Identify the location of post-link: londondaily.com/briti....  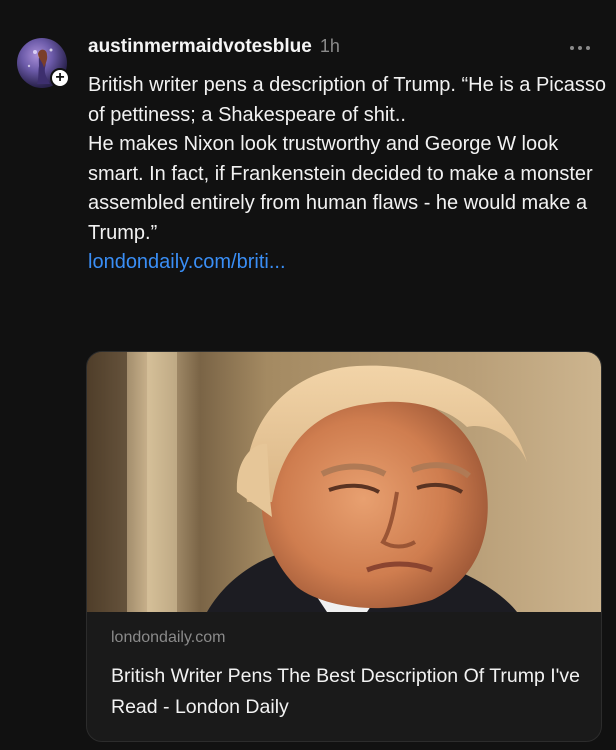
(187, 262).